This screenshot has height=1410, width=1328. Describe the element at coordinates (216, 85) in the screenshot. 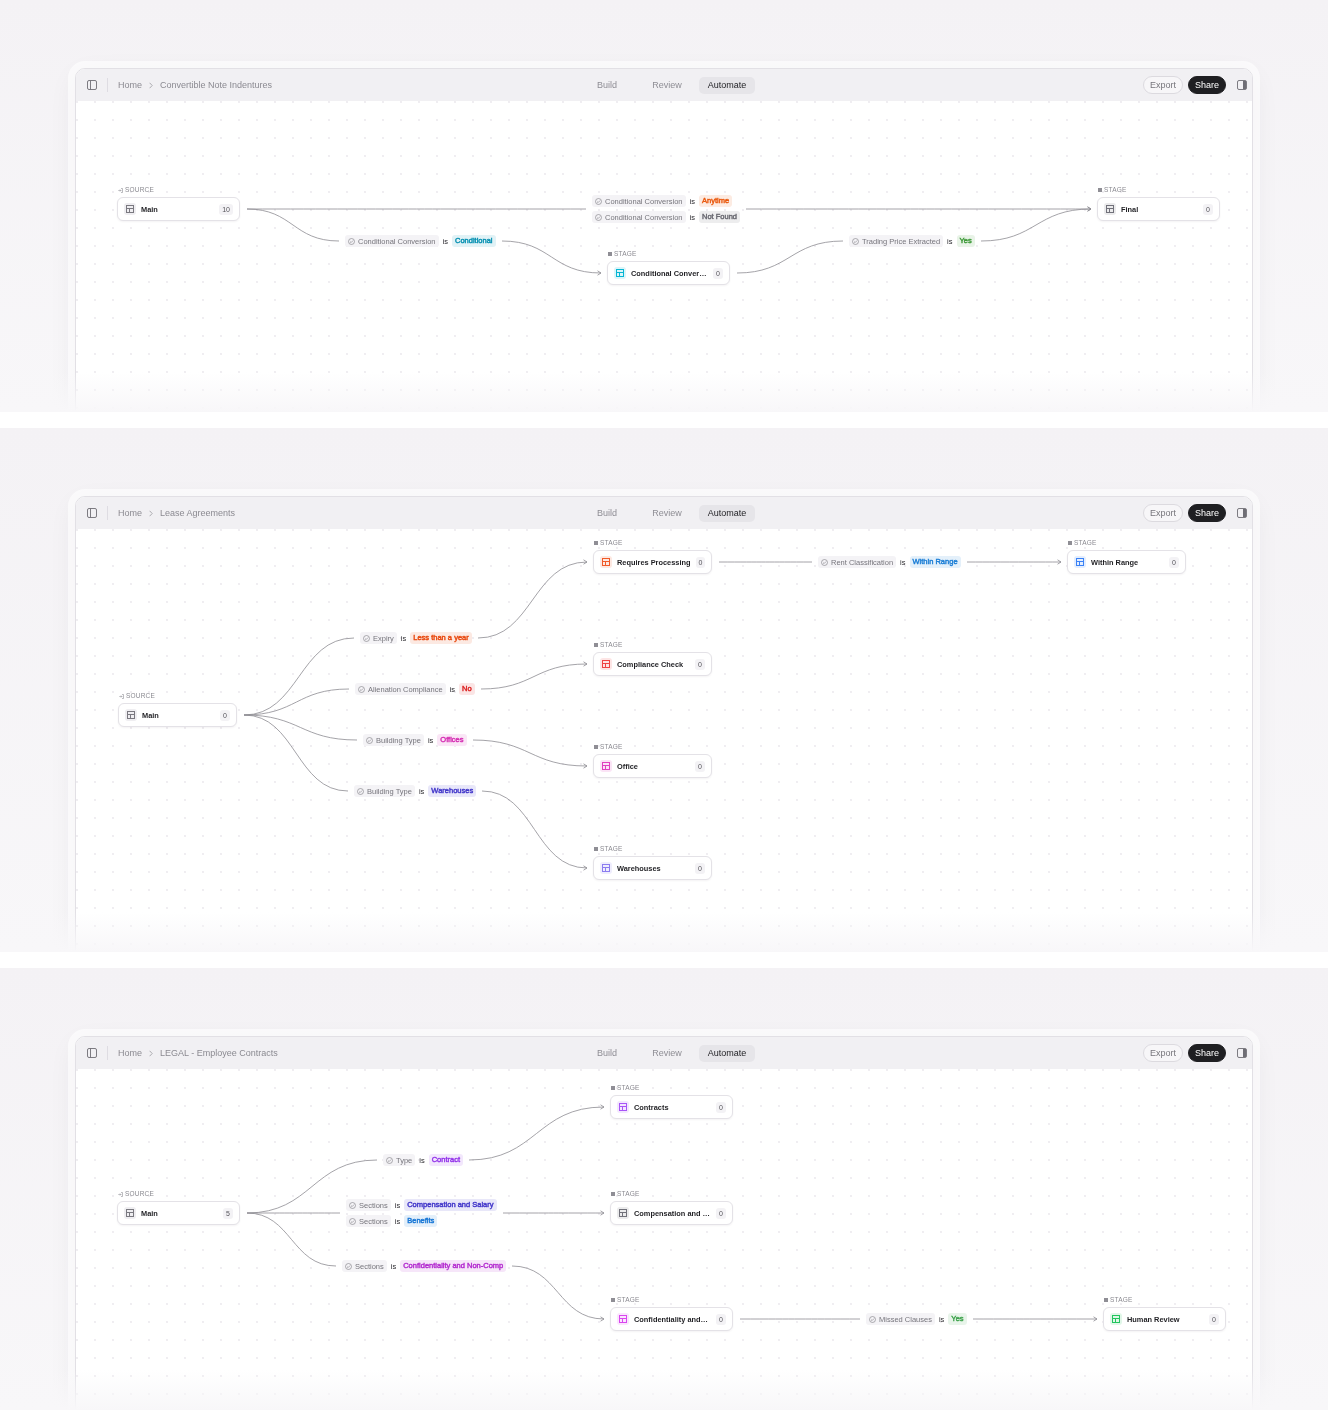

I see `breadcrumb-current: Convertible Note Indentures` at that location.